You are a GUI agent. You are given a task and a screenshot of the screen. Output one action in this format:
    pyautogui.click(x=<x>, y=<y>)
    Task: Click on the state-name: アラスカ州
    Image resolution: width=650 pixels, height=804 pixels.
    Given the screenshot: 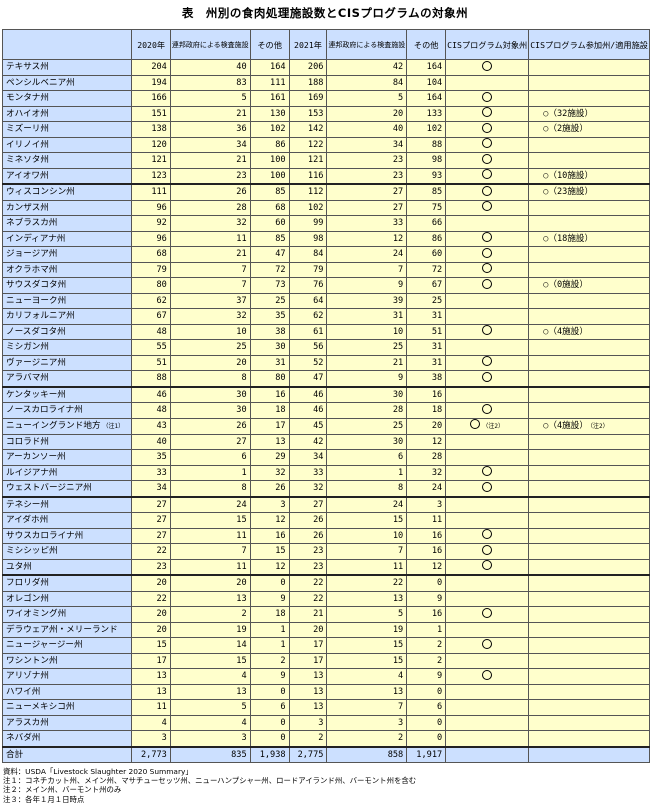 What is the action you would take?
    pyautogui.click(x=67, y=722)
    